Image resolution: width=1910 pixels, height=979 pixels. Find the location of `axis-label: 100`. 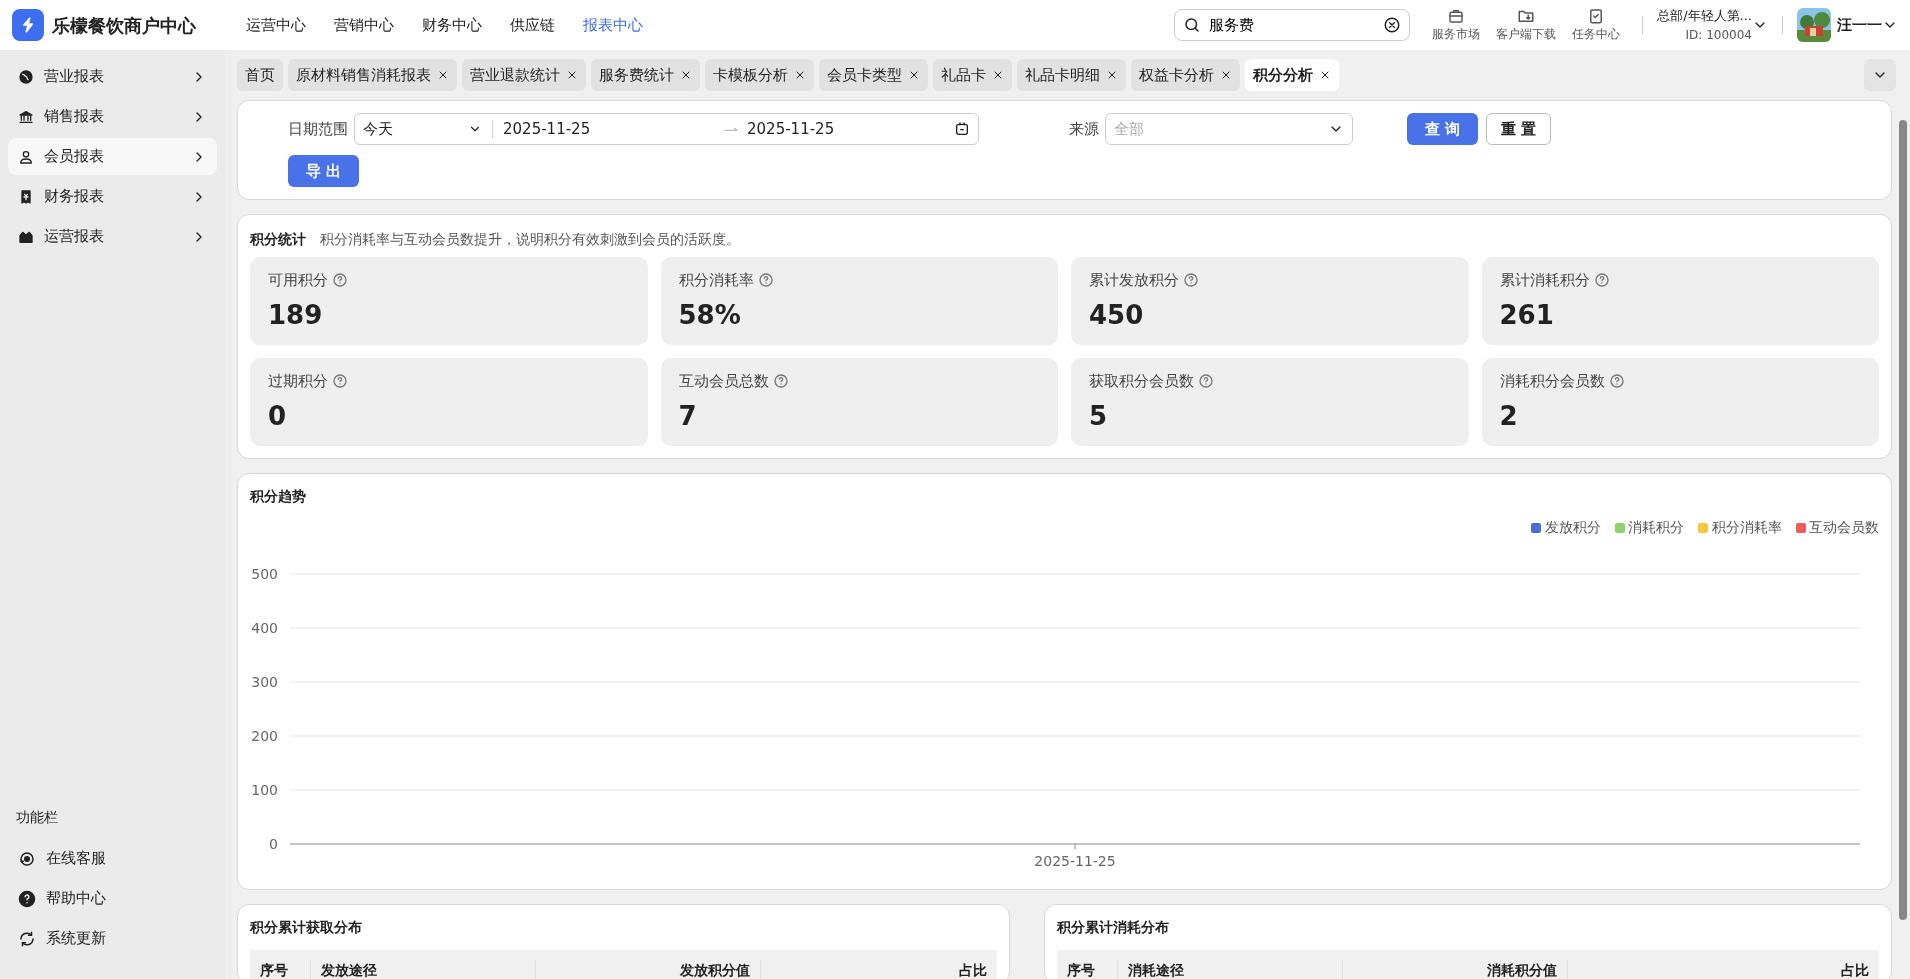

axis-label: 100 is located at coordinates (264, 790).